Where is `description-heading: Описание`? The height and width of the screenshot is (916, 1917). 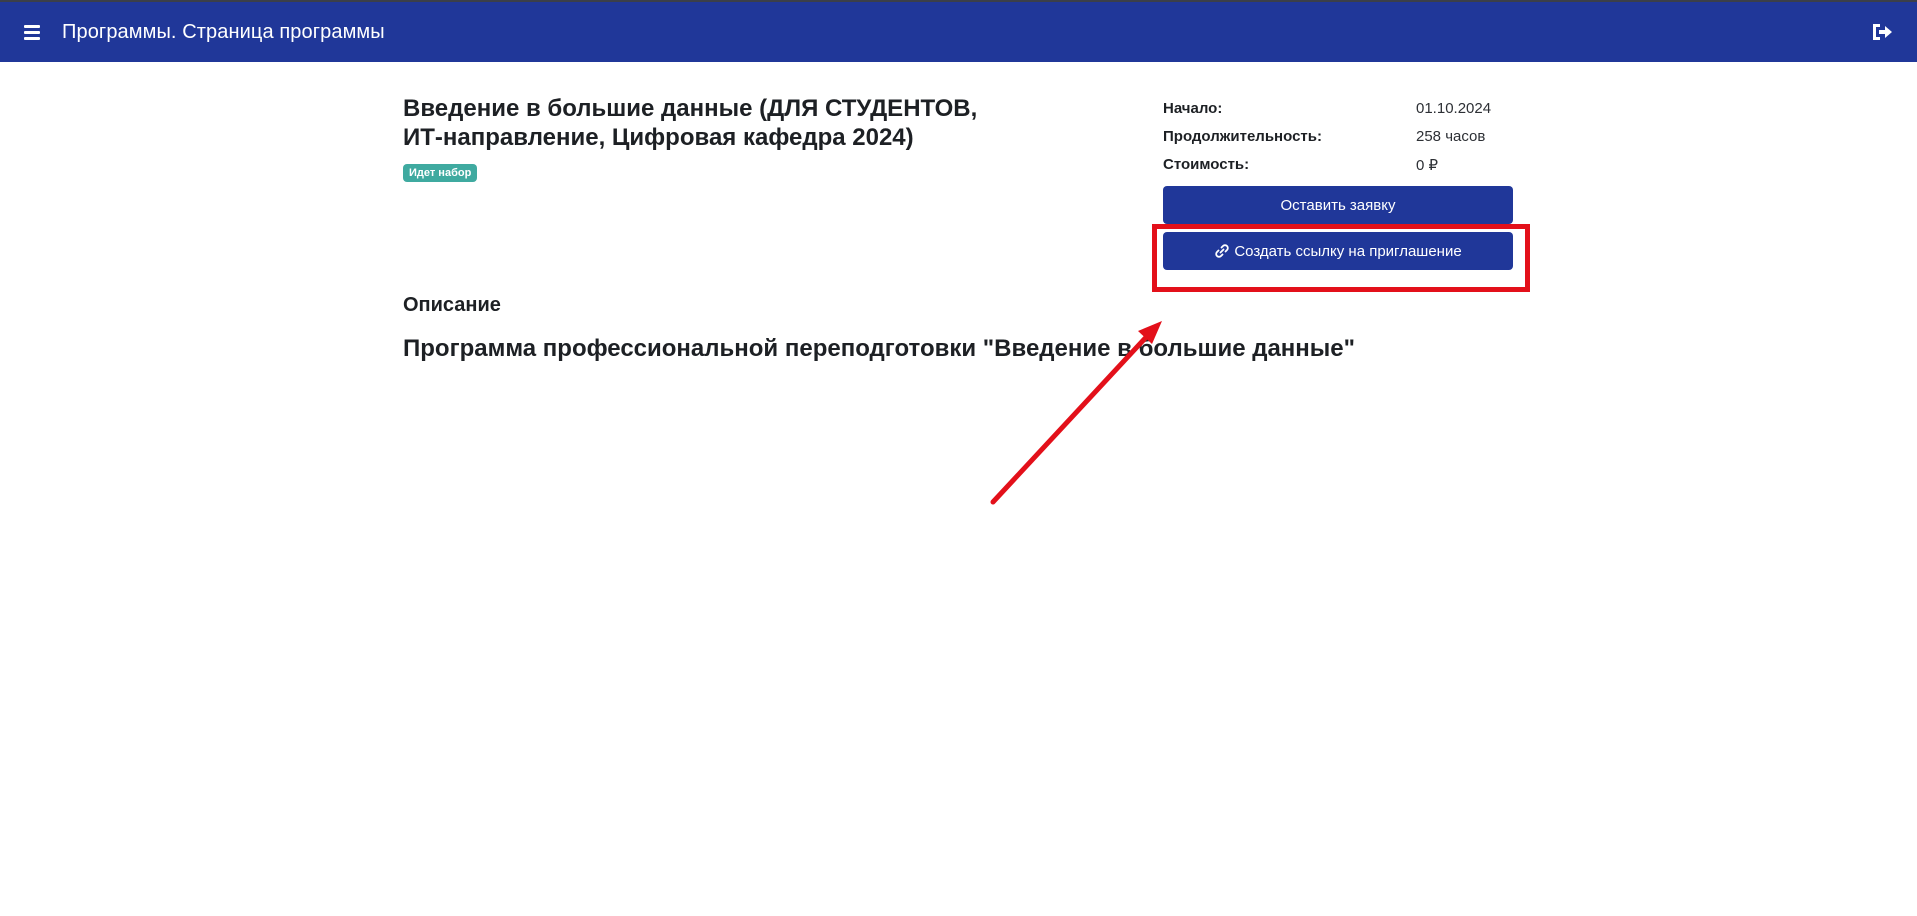
description-heading: Описание is located at coordinates (452, 305).